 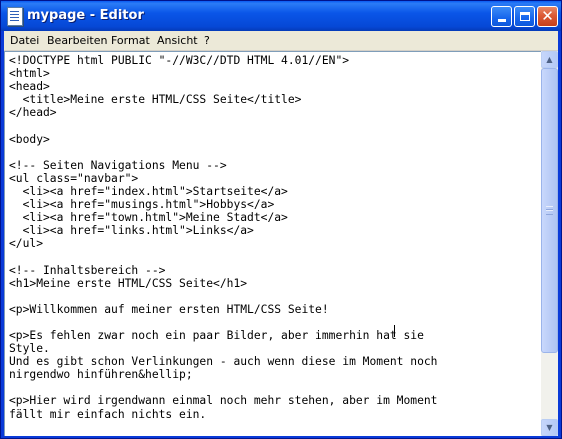 I want to click on editor-line: <!-- Inhaltsbereich -->, so click(x=274, y=270).